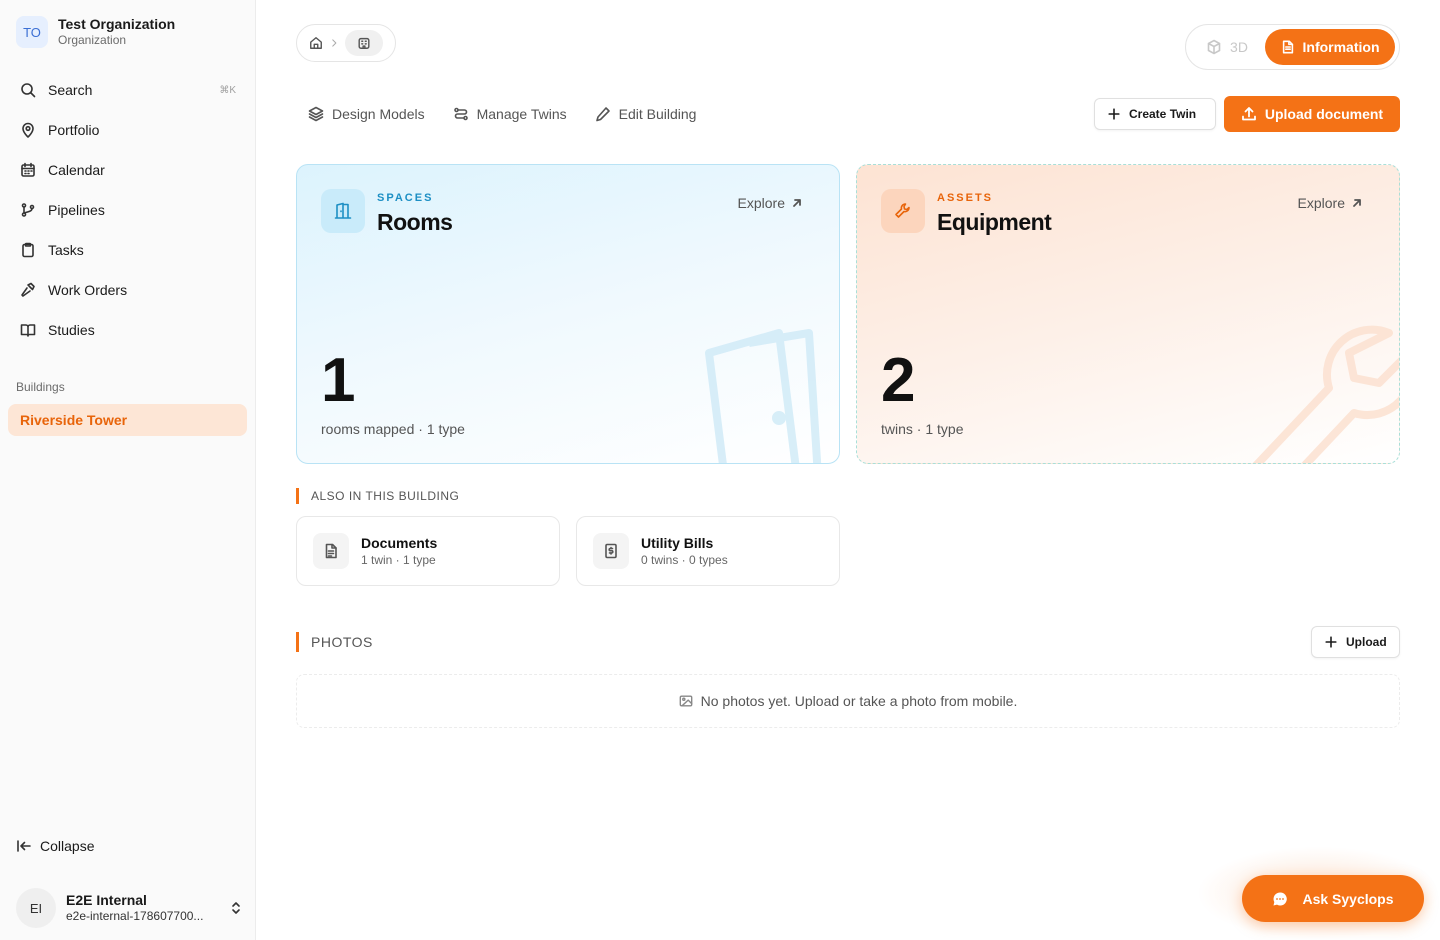  Describe the element at coordinates (334, 642) in the screenshot. I see `photos-heading: PHOTOS` at that location.